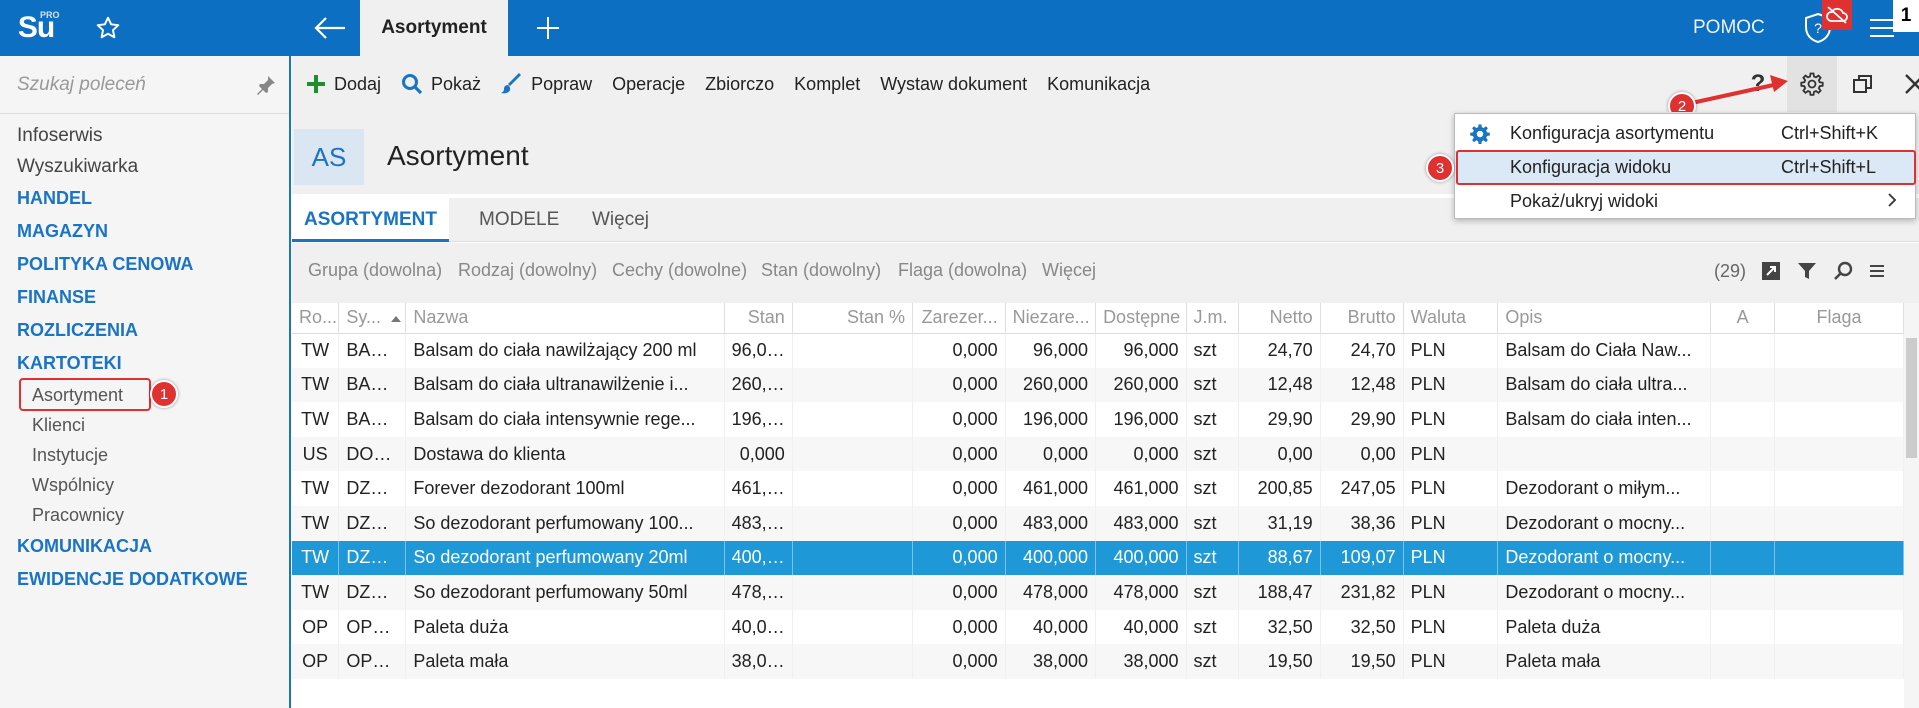 The height and width of the screenshot is (708, 1919). Describe the element at coordinates (1098, 84) in the screenshot. I see `communication-button: Komunikacja` at that location.